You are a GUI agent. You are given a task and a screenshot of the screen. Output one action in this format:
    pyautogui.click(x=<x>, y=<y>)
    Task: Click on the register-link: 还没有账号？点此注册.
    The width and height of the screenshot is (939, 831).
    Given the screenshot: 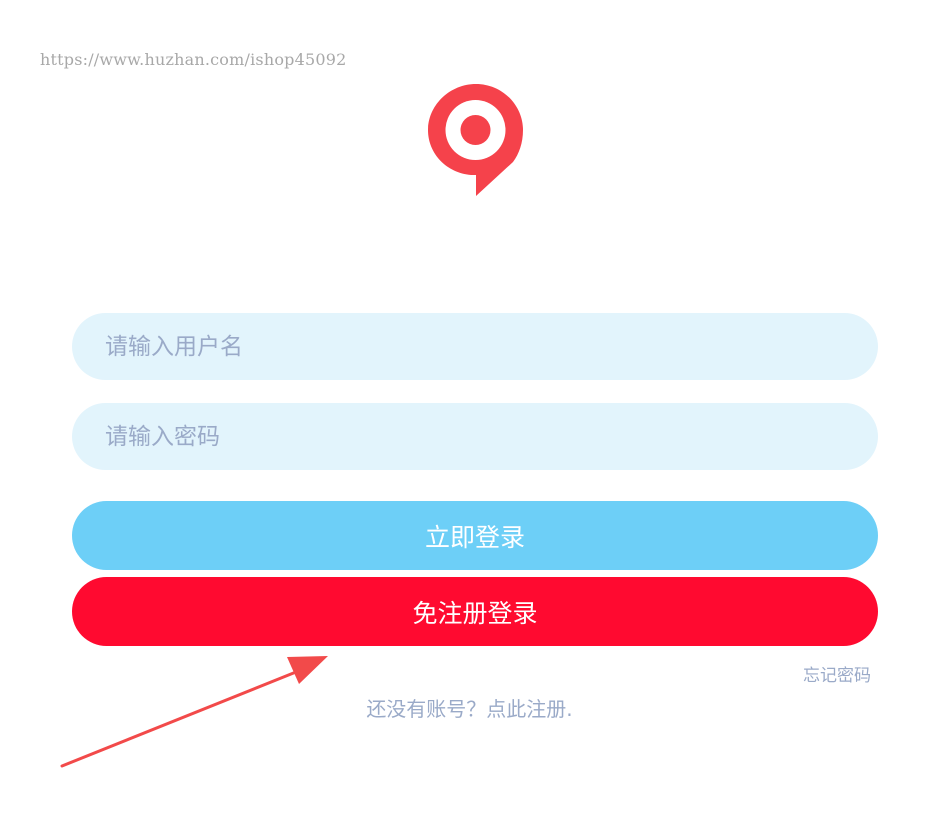 What is the action you would take?
    pyautogui.click(x=469, y=707)
    